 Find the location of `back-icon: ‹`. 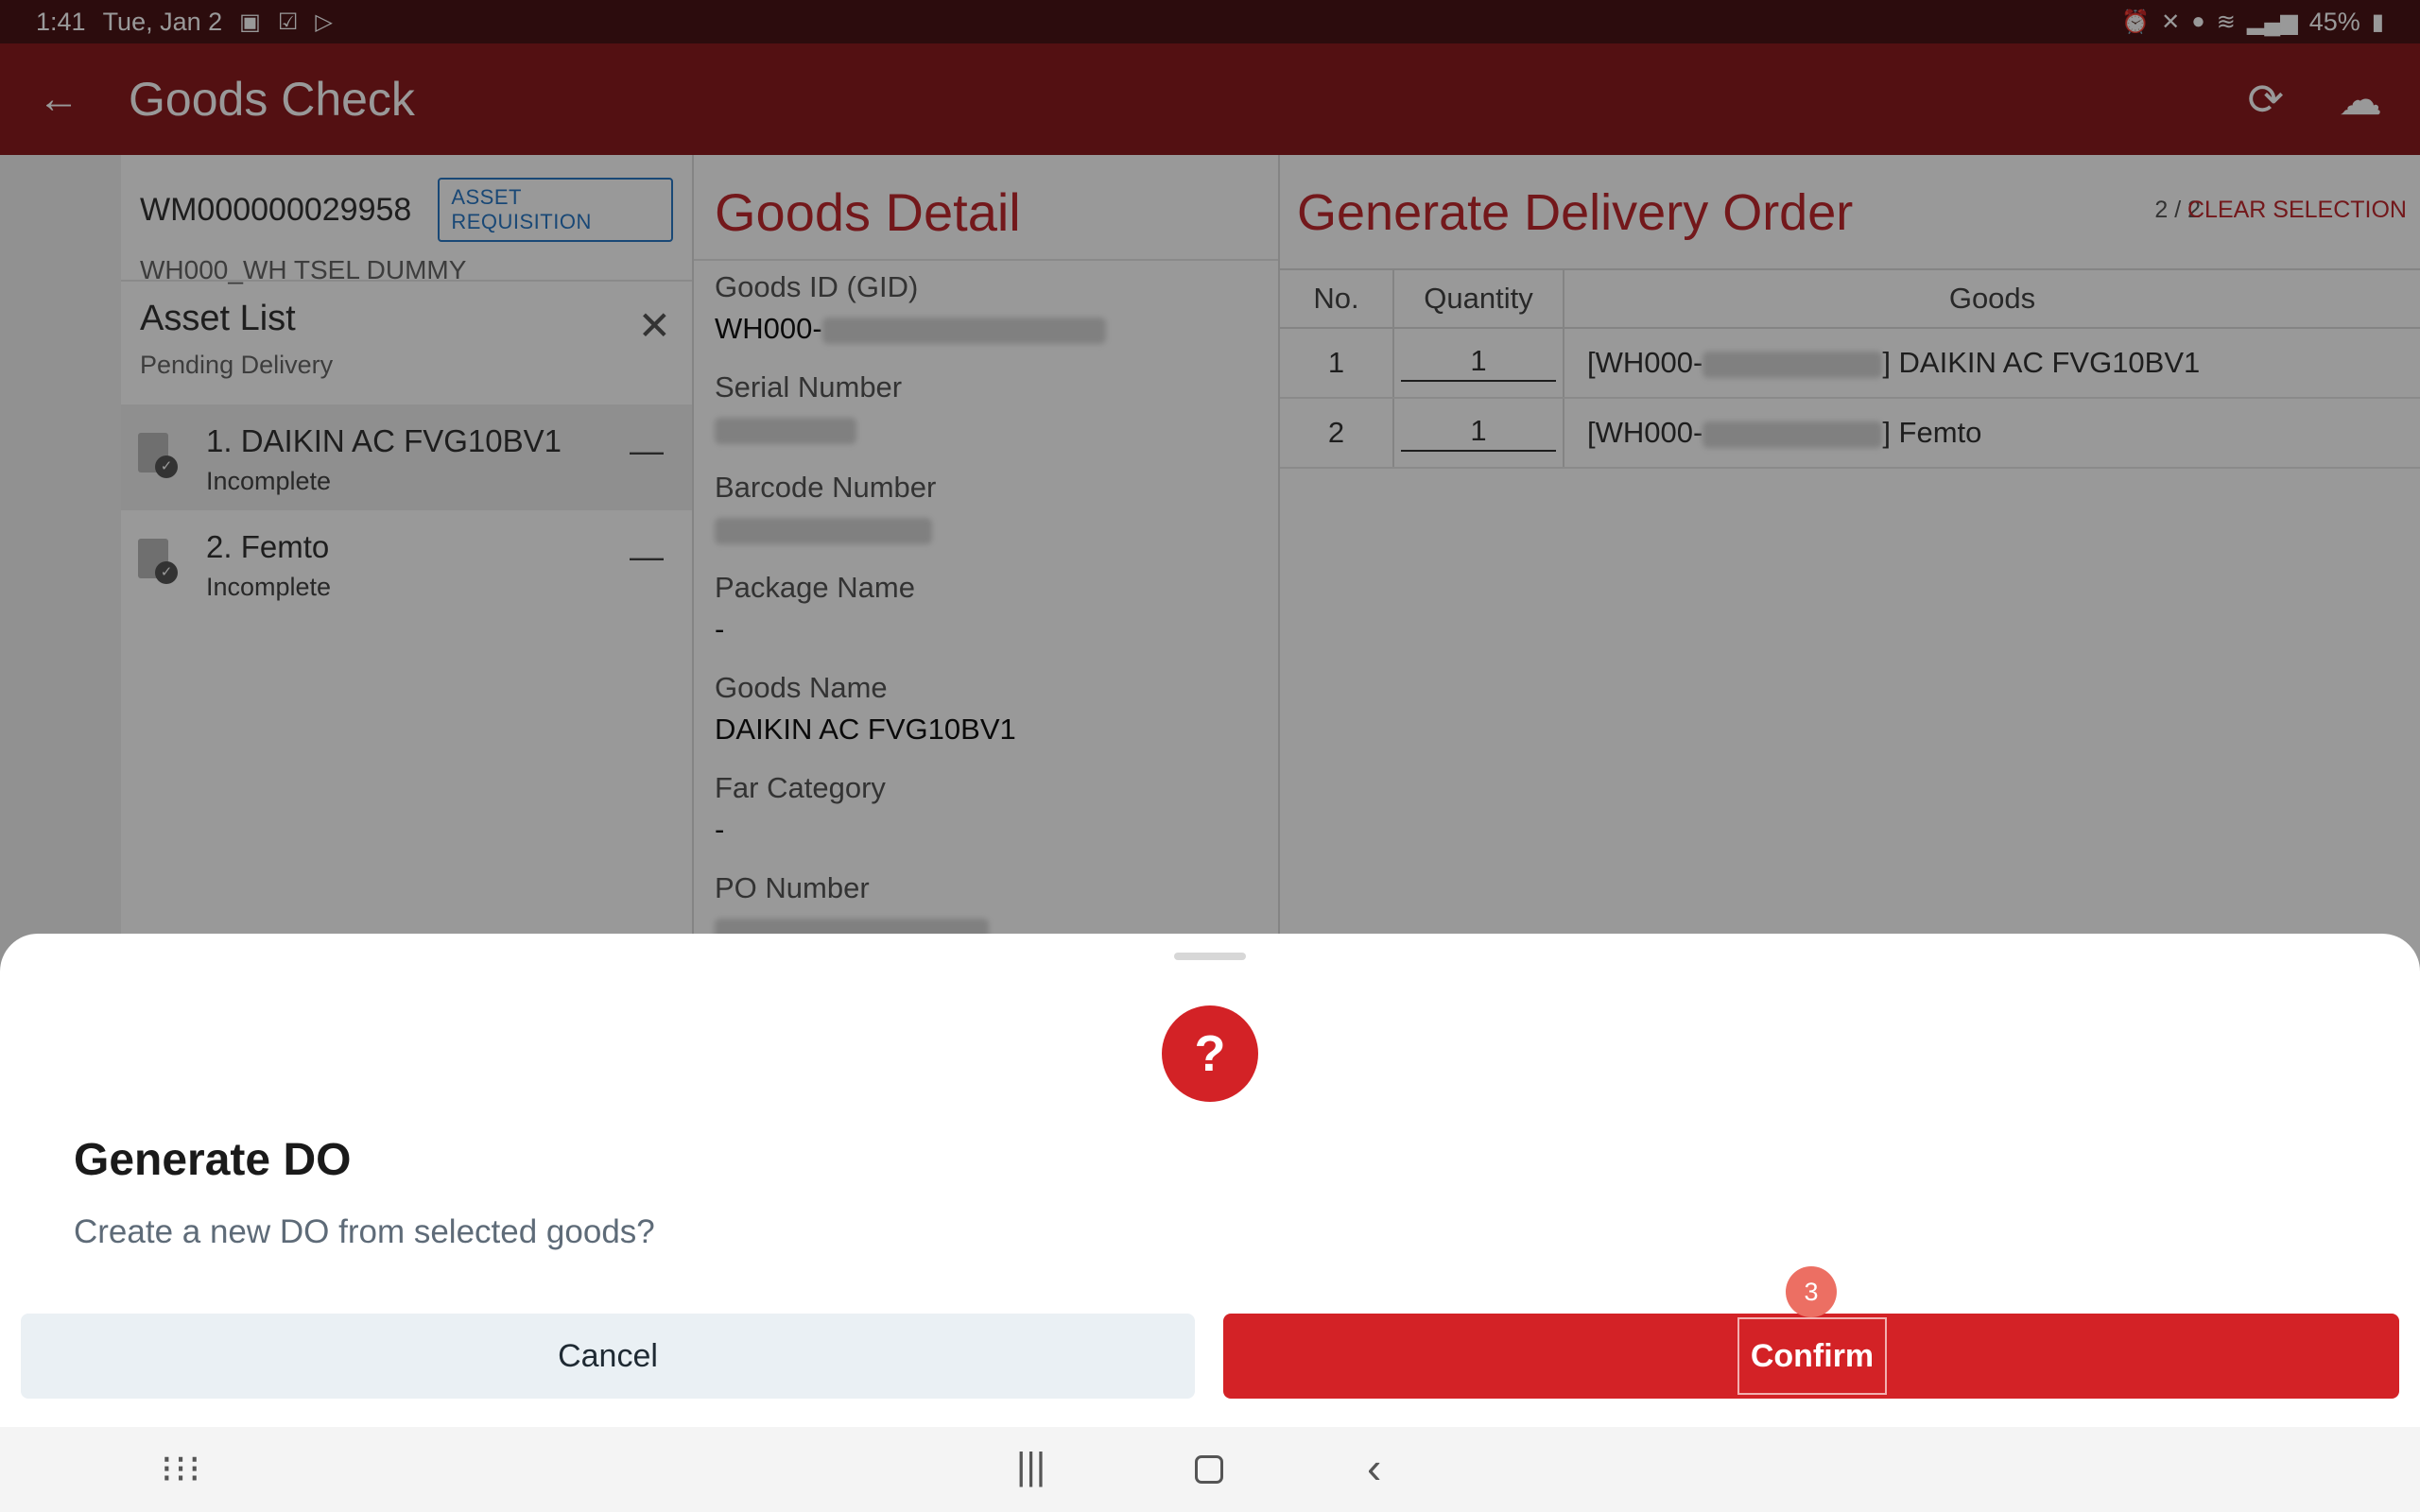

back-icon: ‹ is located at coordinates (1374, 1467).